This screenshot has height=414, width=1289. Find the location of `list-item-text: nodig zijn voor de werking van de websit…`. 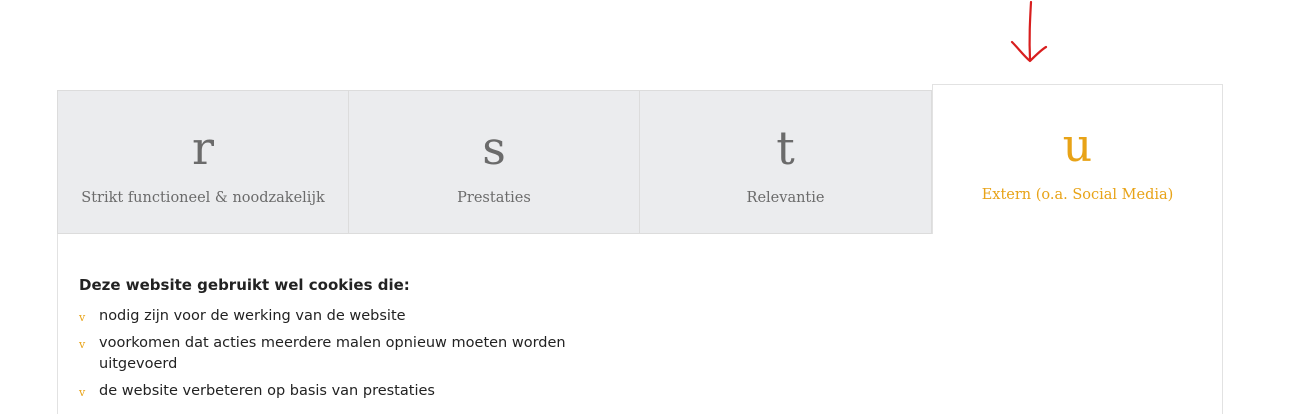

list-item-text: nodig zijn voor de werking van de websit… is located at coordinates (252, 316).